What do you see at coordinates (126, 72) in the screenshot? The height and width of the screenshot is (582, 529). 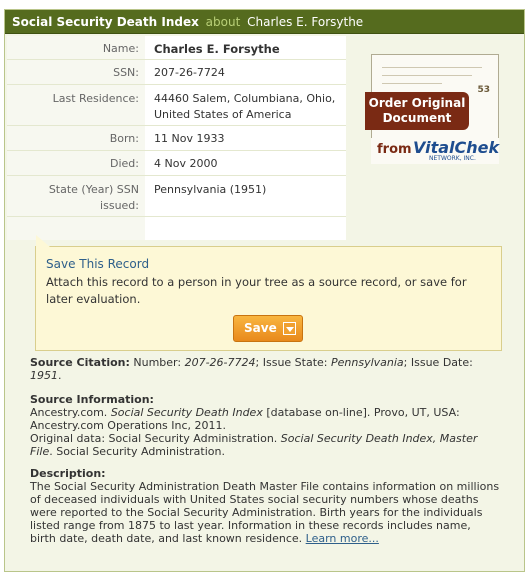 I see `ssn-label: SSN:` at bounding box center [126, 72].